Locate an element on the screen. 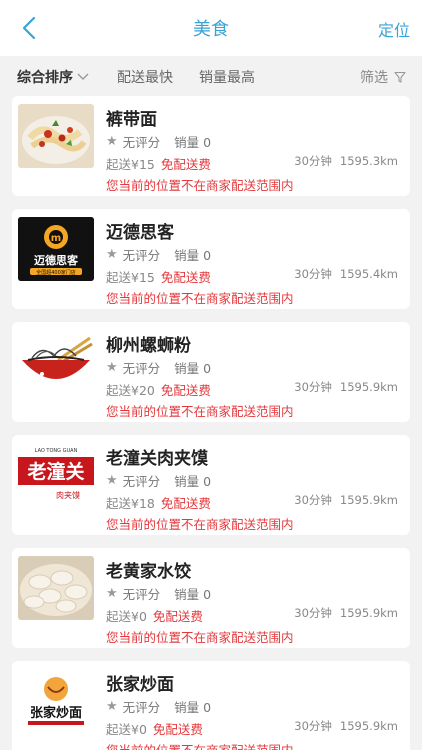 This screenshot has width=422, height=750. svg-text: 肉夹馍 is located at coordinates (68, 495).